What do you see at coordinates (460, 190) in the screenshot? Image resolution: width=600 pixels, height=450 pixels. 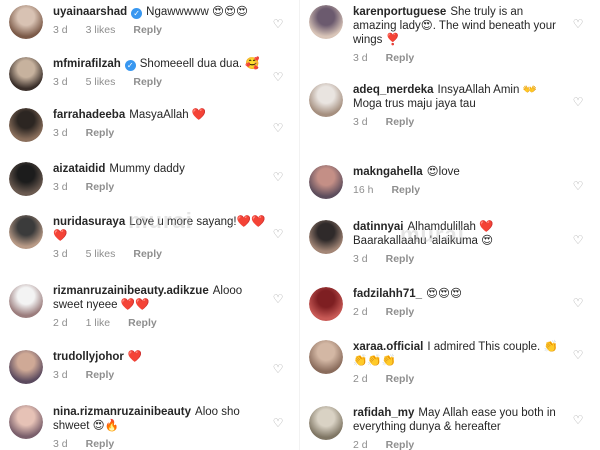 I see `comment-meta: 16 h Reply` at bounding box center [460, 190].